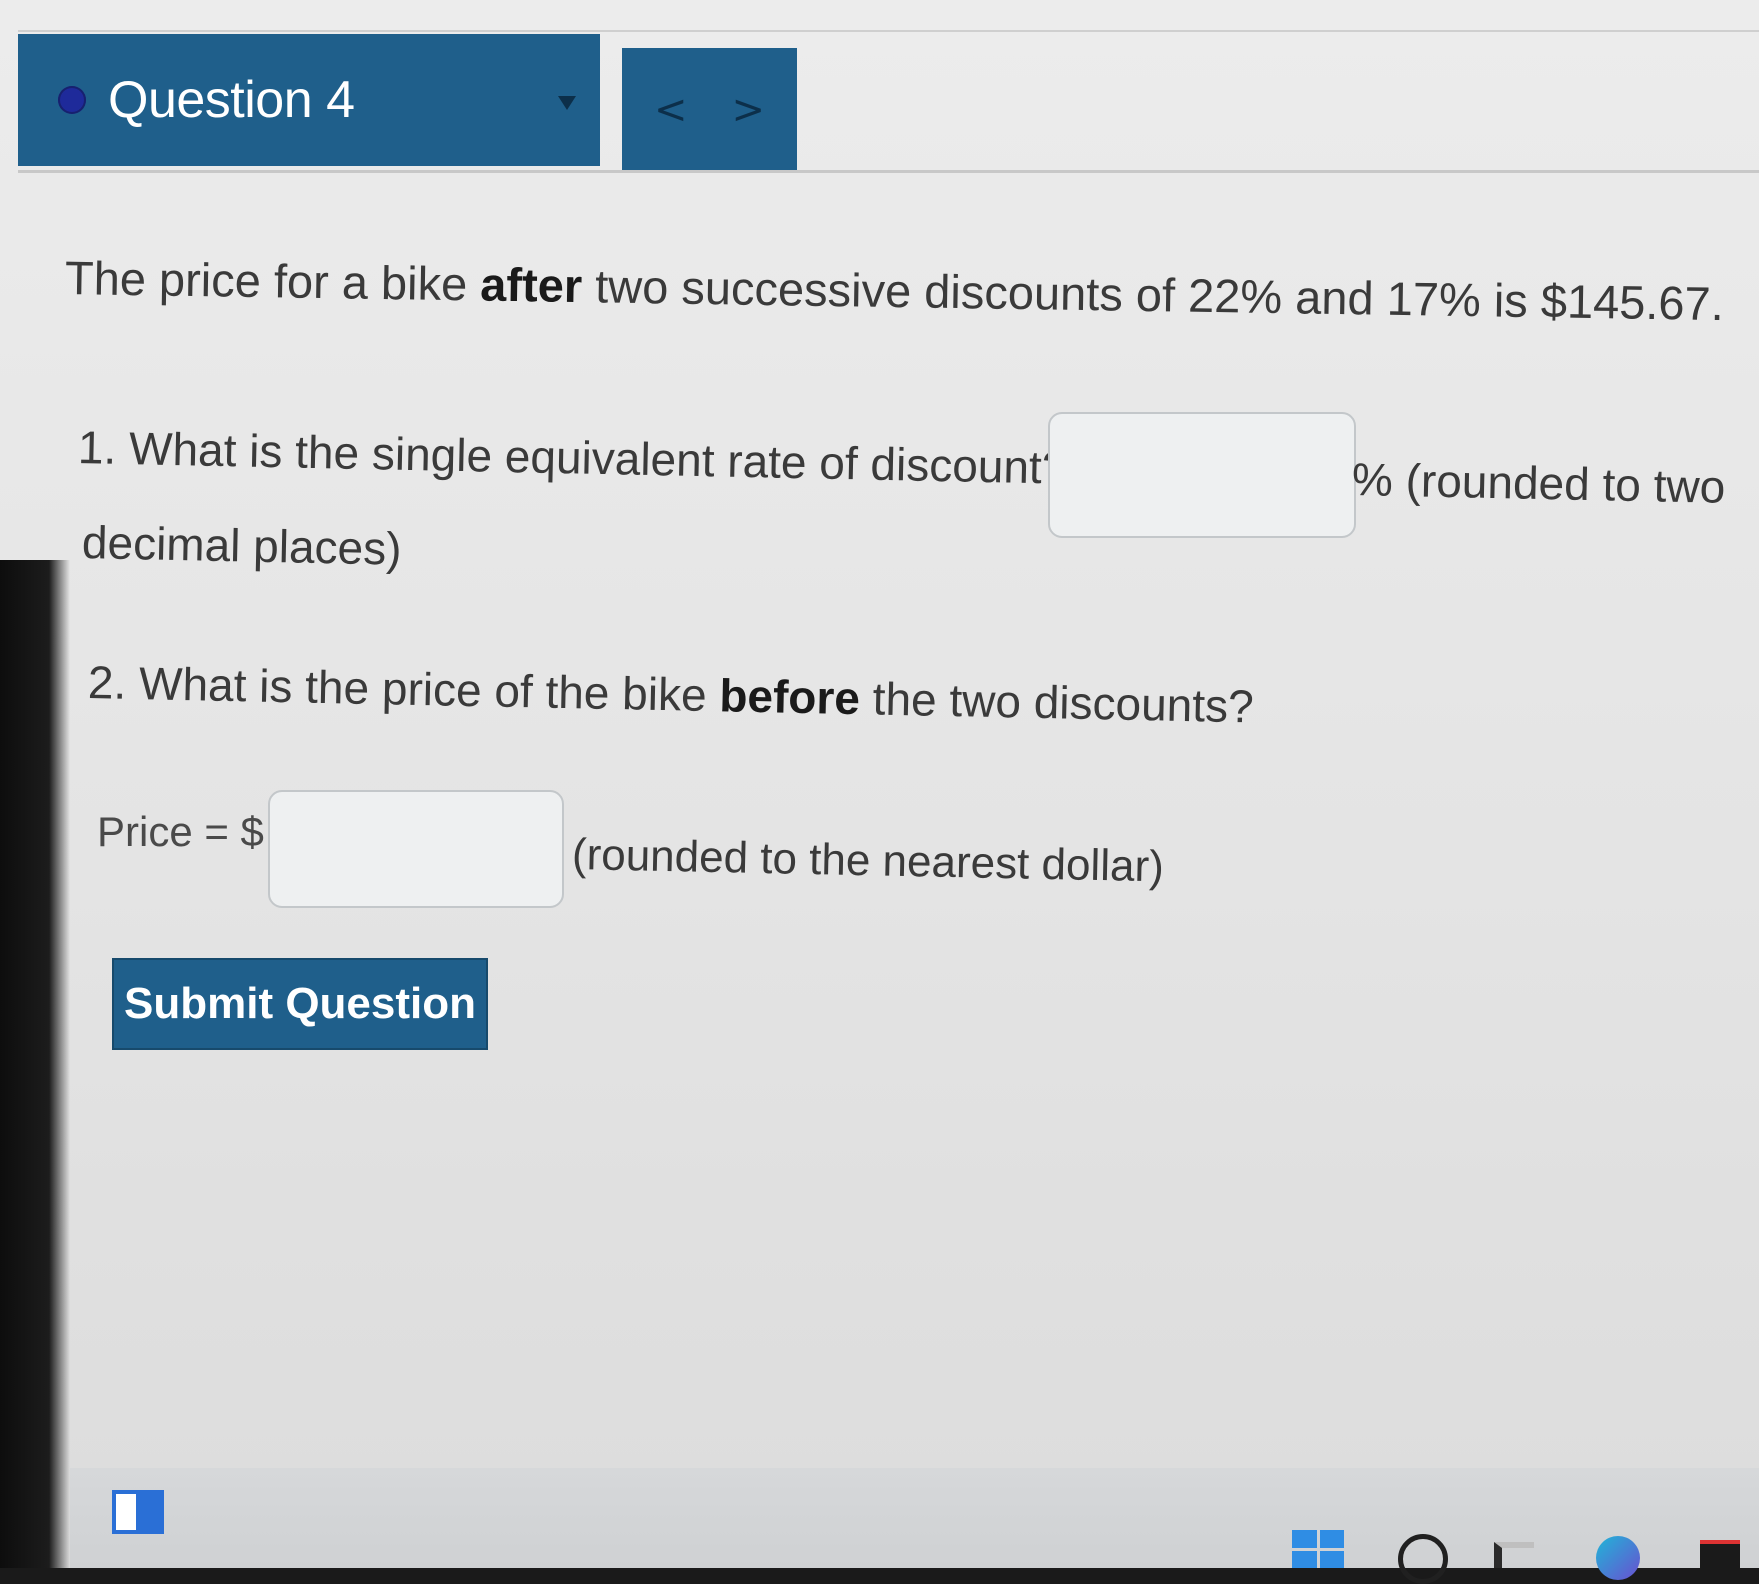 The image size is (1759, 1584). What do you see at coordinates (1057, 702) in the screenshot?
I see `q2-text-end: the two discounts?` at bounding box center [1057, 702].